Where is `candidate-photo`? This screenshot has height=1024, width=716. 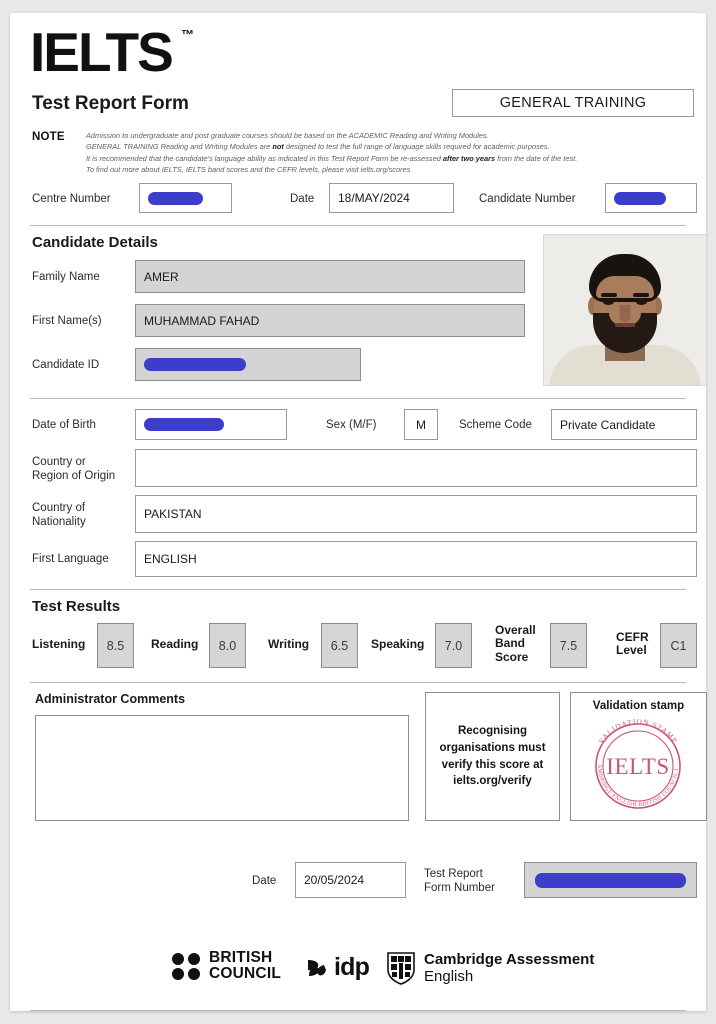 candidate-photo is located at coordinates (625, 310).